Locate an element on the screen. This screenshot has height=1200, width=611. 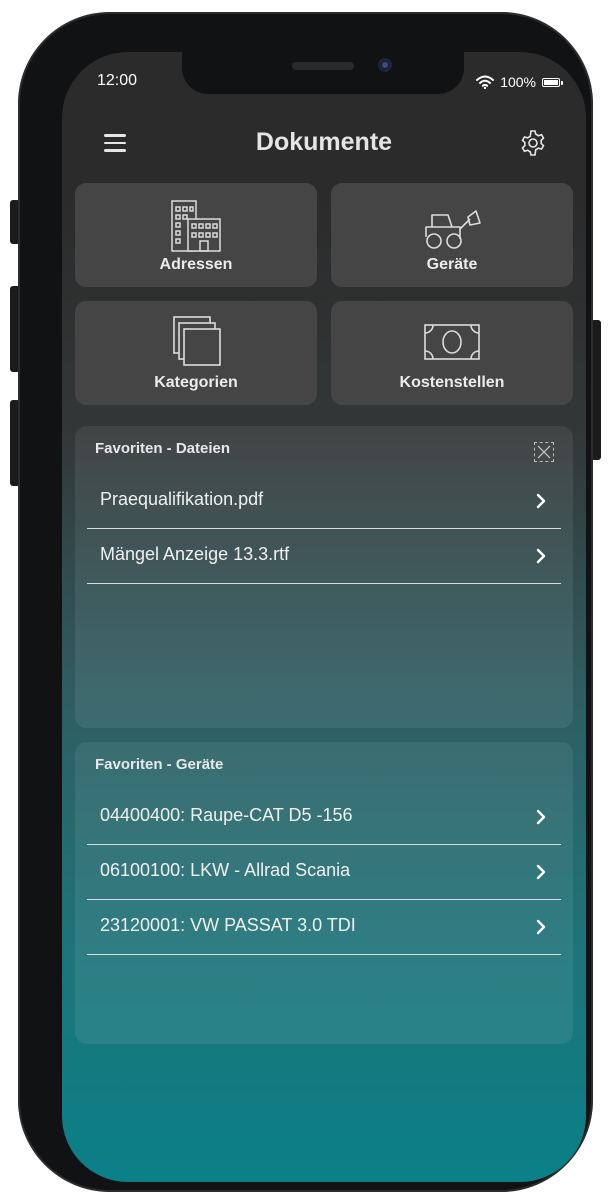
app-header: Dokumente is located at coordinates (324, 144).